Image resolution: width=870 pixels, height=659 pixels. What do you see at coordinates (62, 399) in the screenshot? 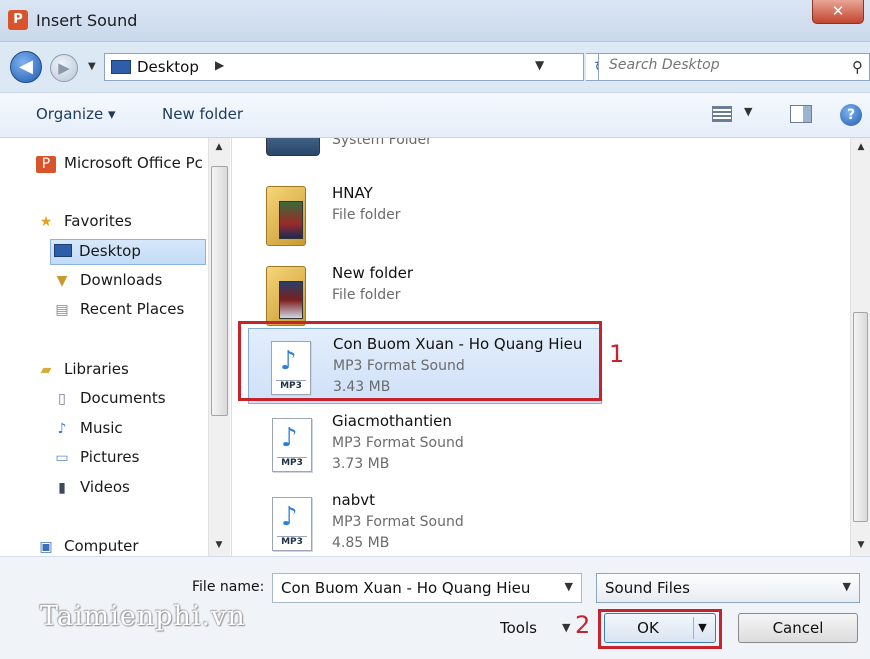
I see `documents-icon: ▯` at bounding box center [62, 399].